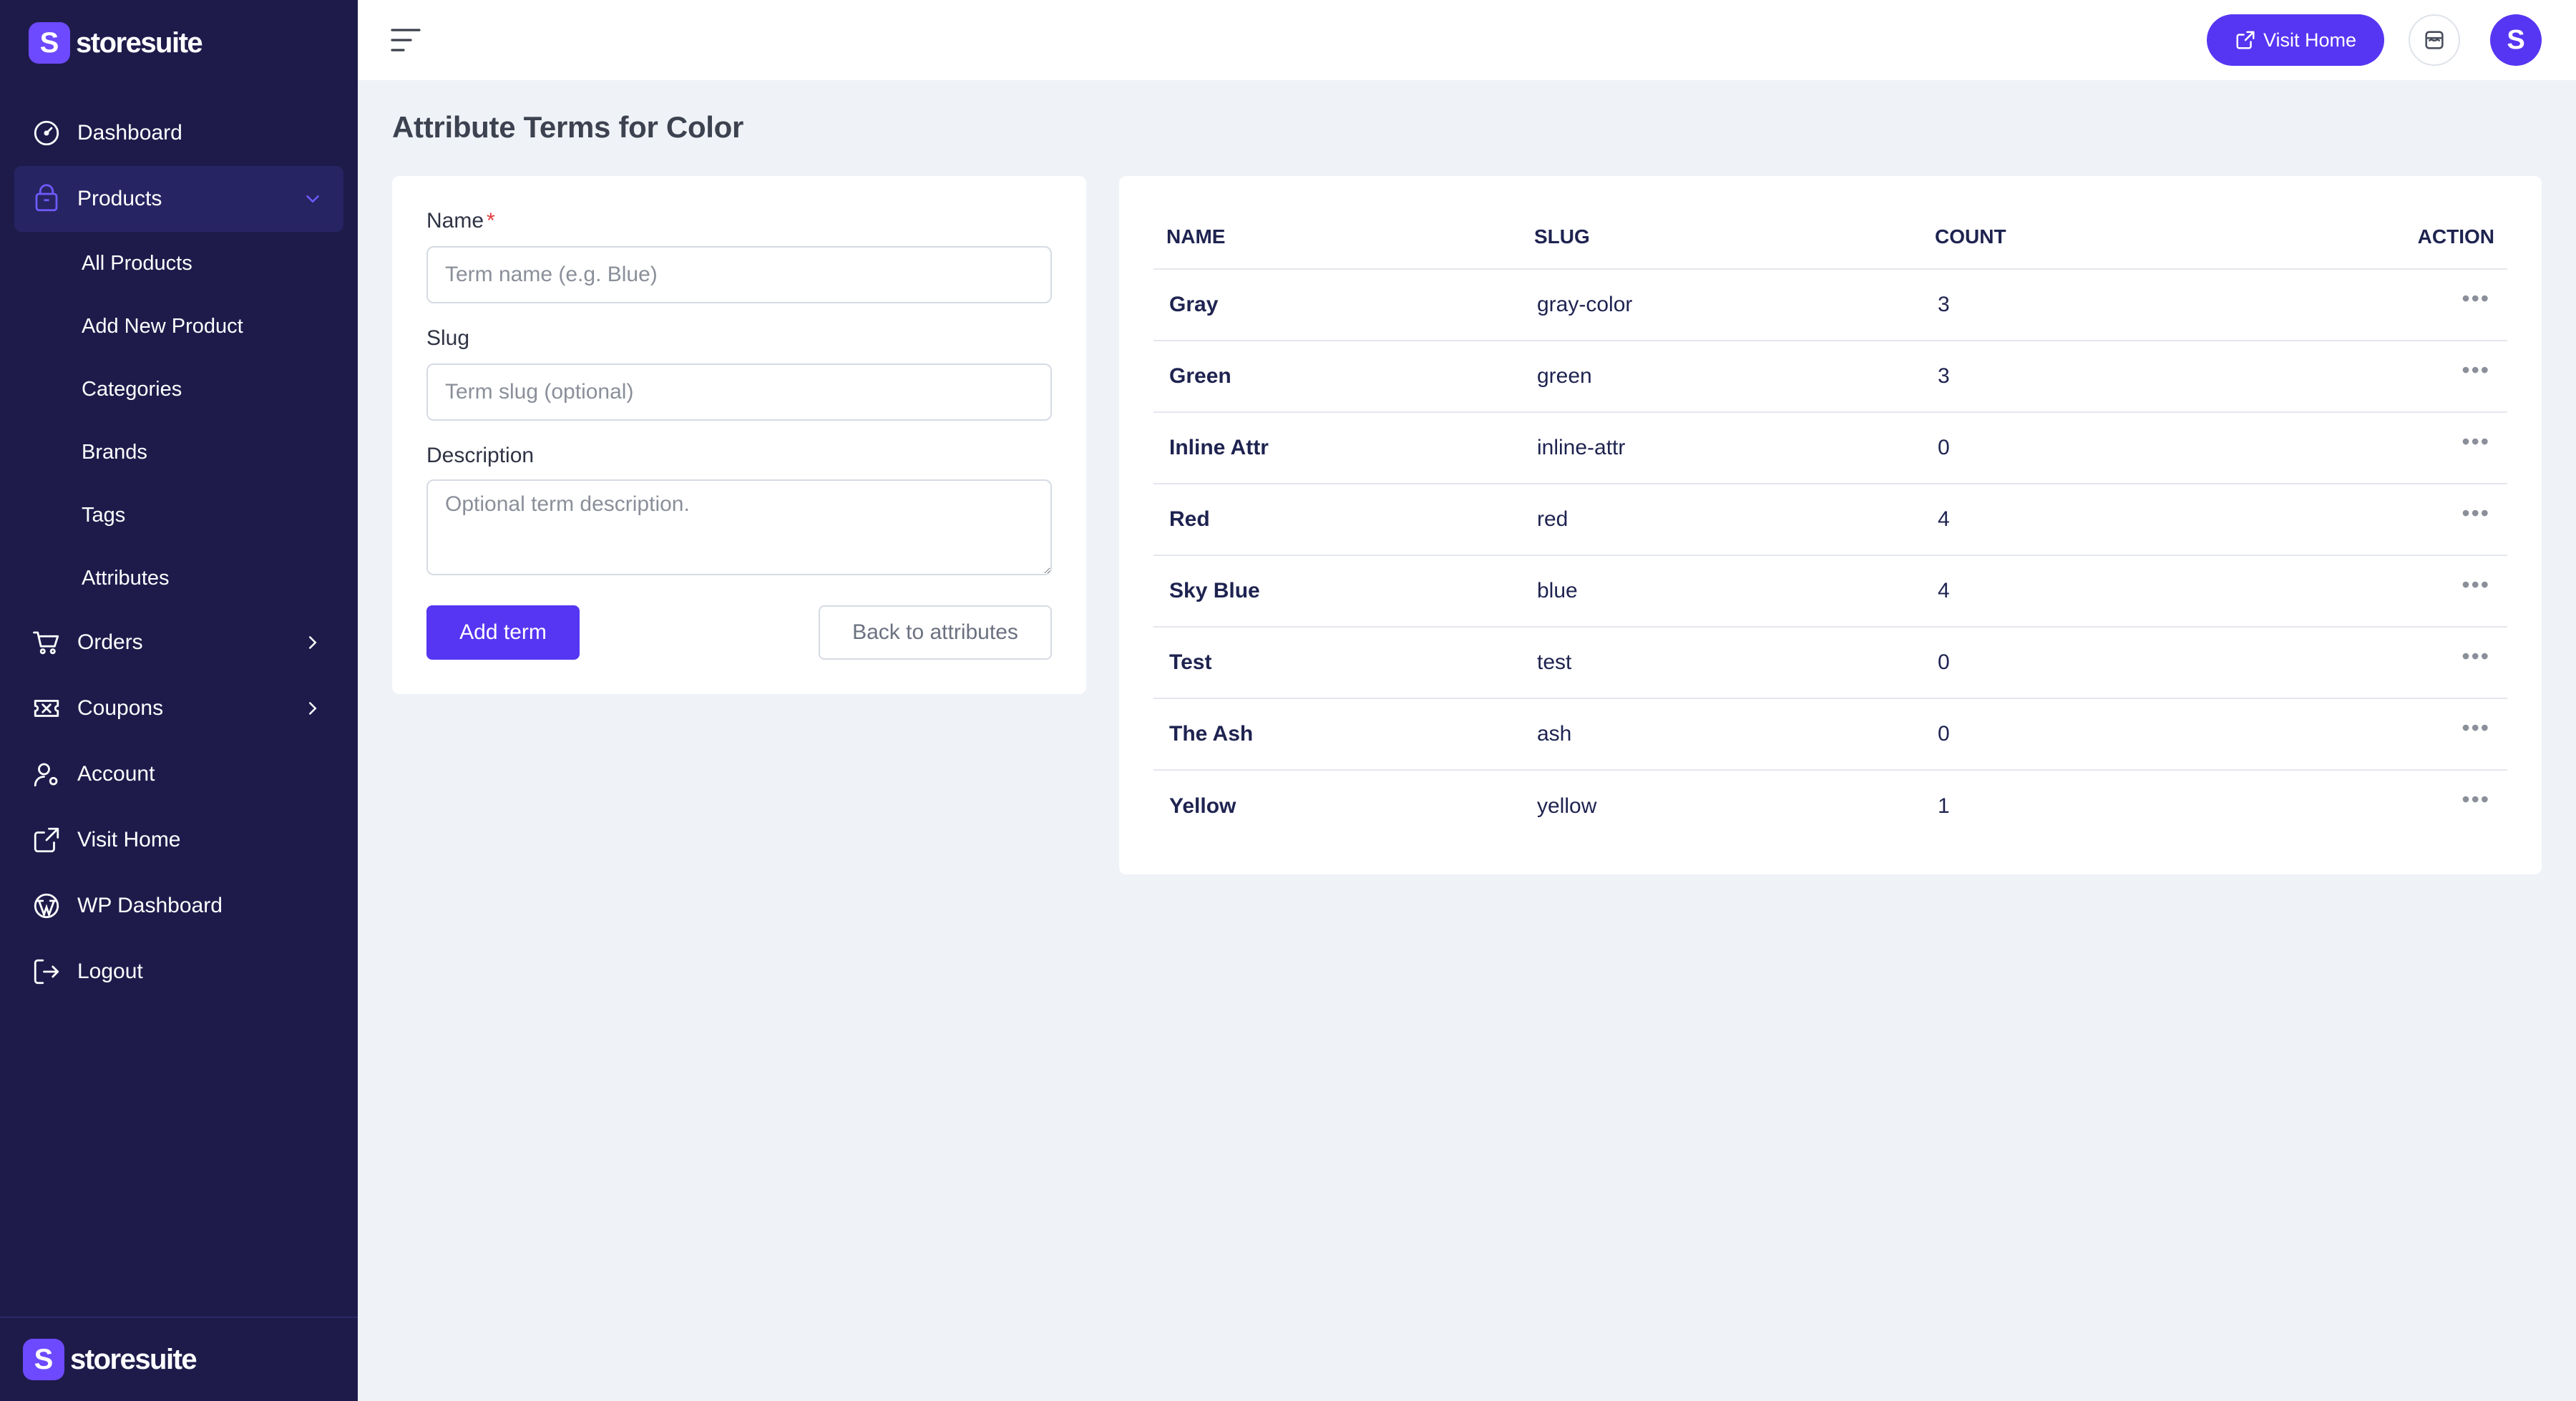  I want to click on store-icon, so click(2434, 40).